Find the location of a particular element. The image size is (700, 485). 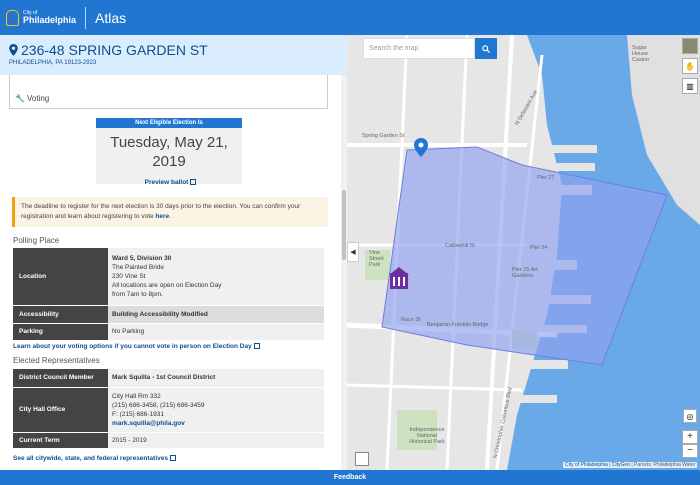

address-subtitle: PHILADELPHIA, PA 19123-2923 is located at coordinates (53, 63).